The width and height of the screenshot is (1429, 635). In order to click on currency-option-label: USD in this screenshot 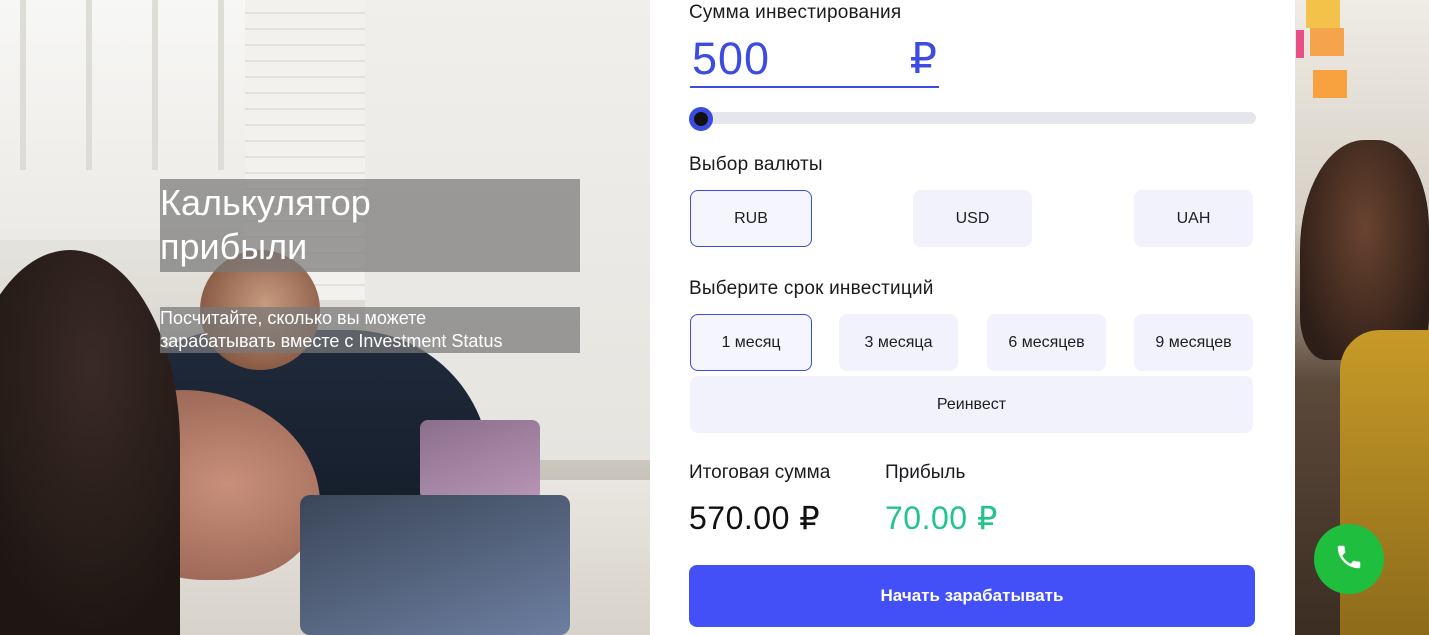, I will do `click(972, 218)`.